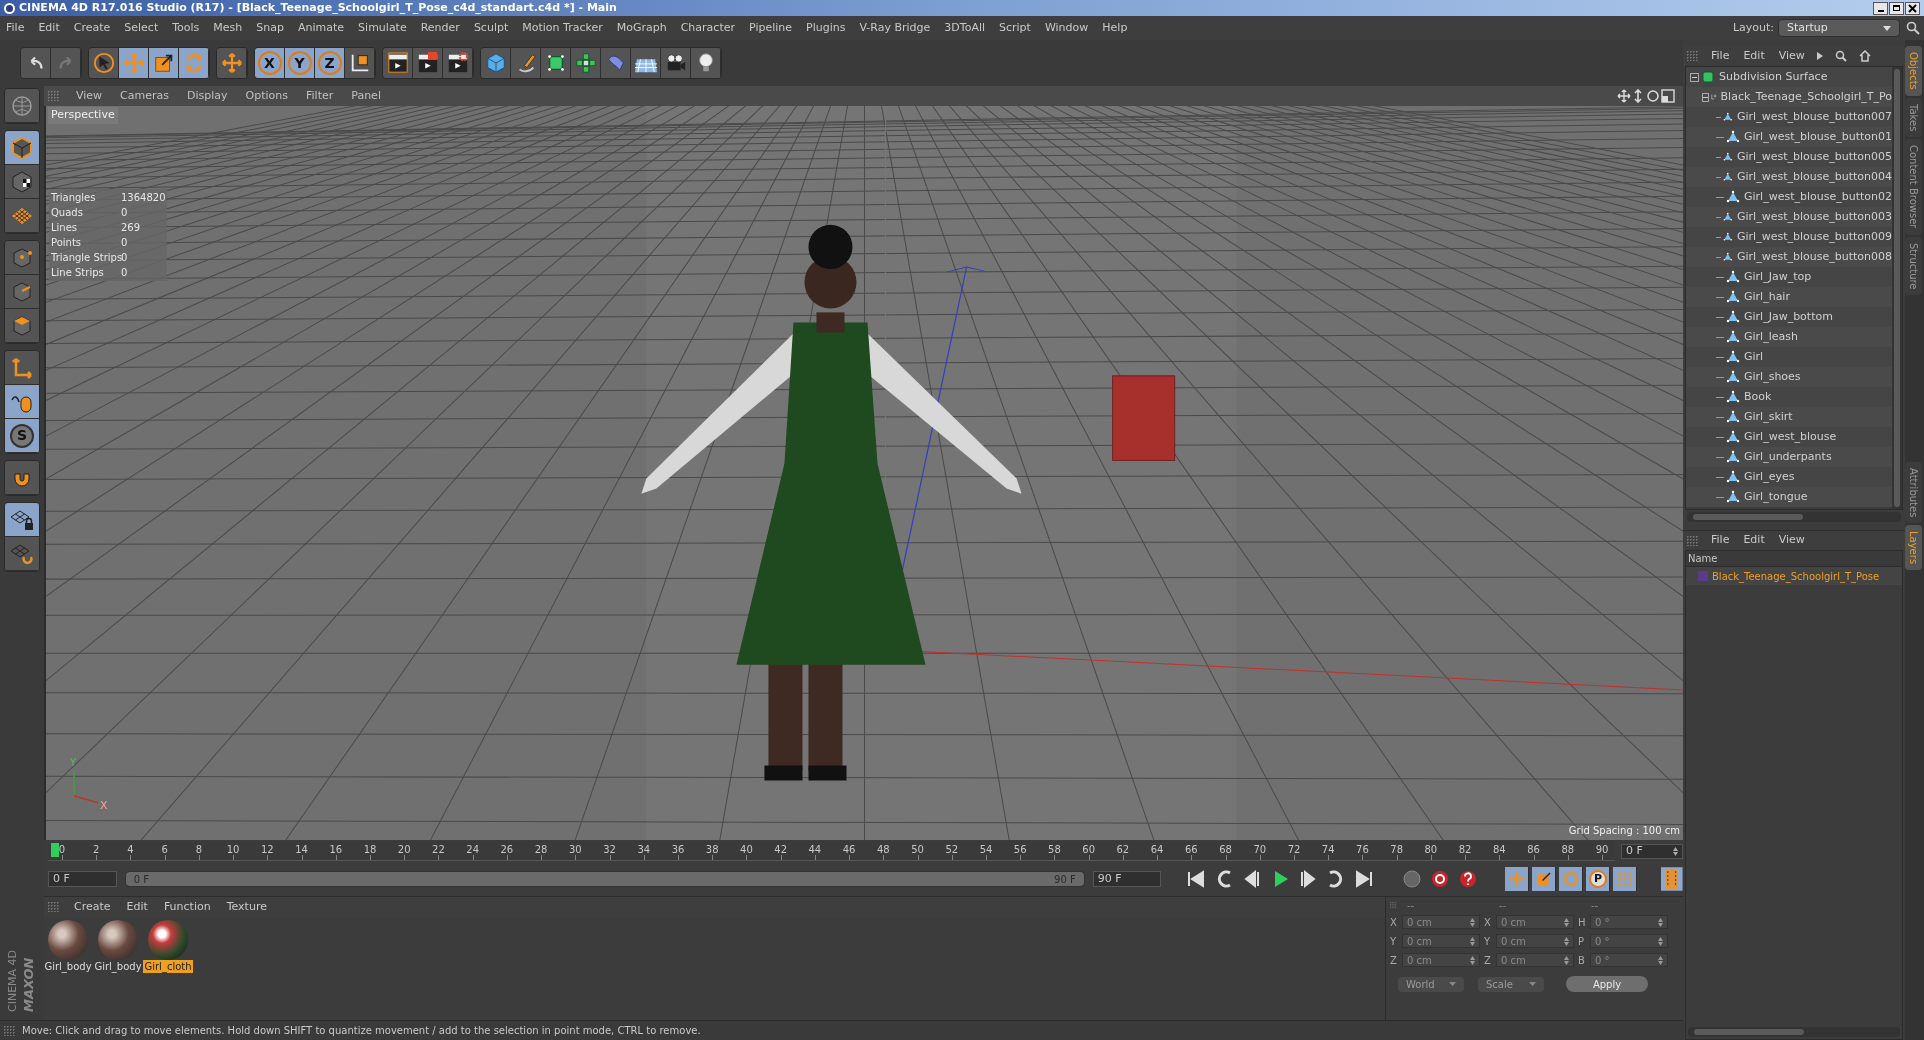  What do you see at coordinates (1864, 56) in the screenshot?
I see `home-icon` at bounding box center [1864, 56].